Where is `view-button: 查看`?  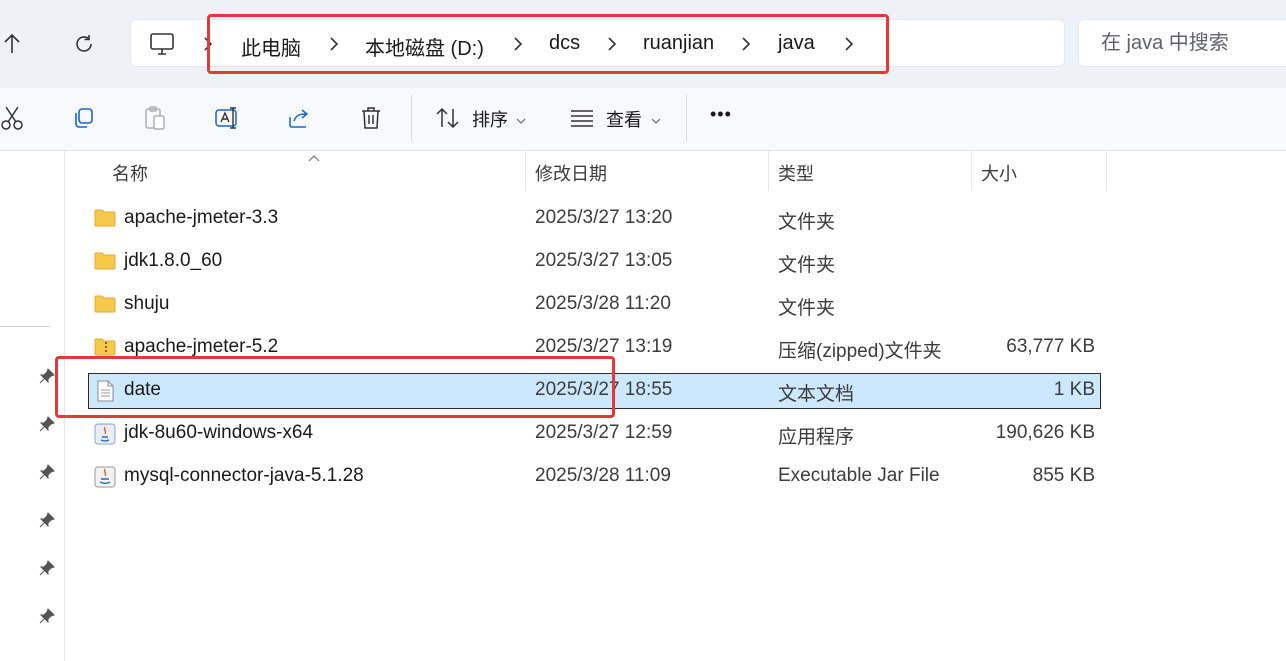
view-button: 查看 is located at coordinates (624, 119).